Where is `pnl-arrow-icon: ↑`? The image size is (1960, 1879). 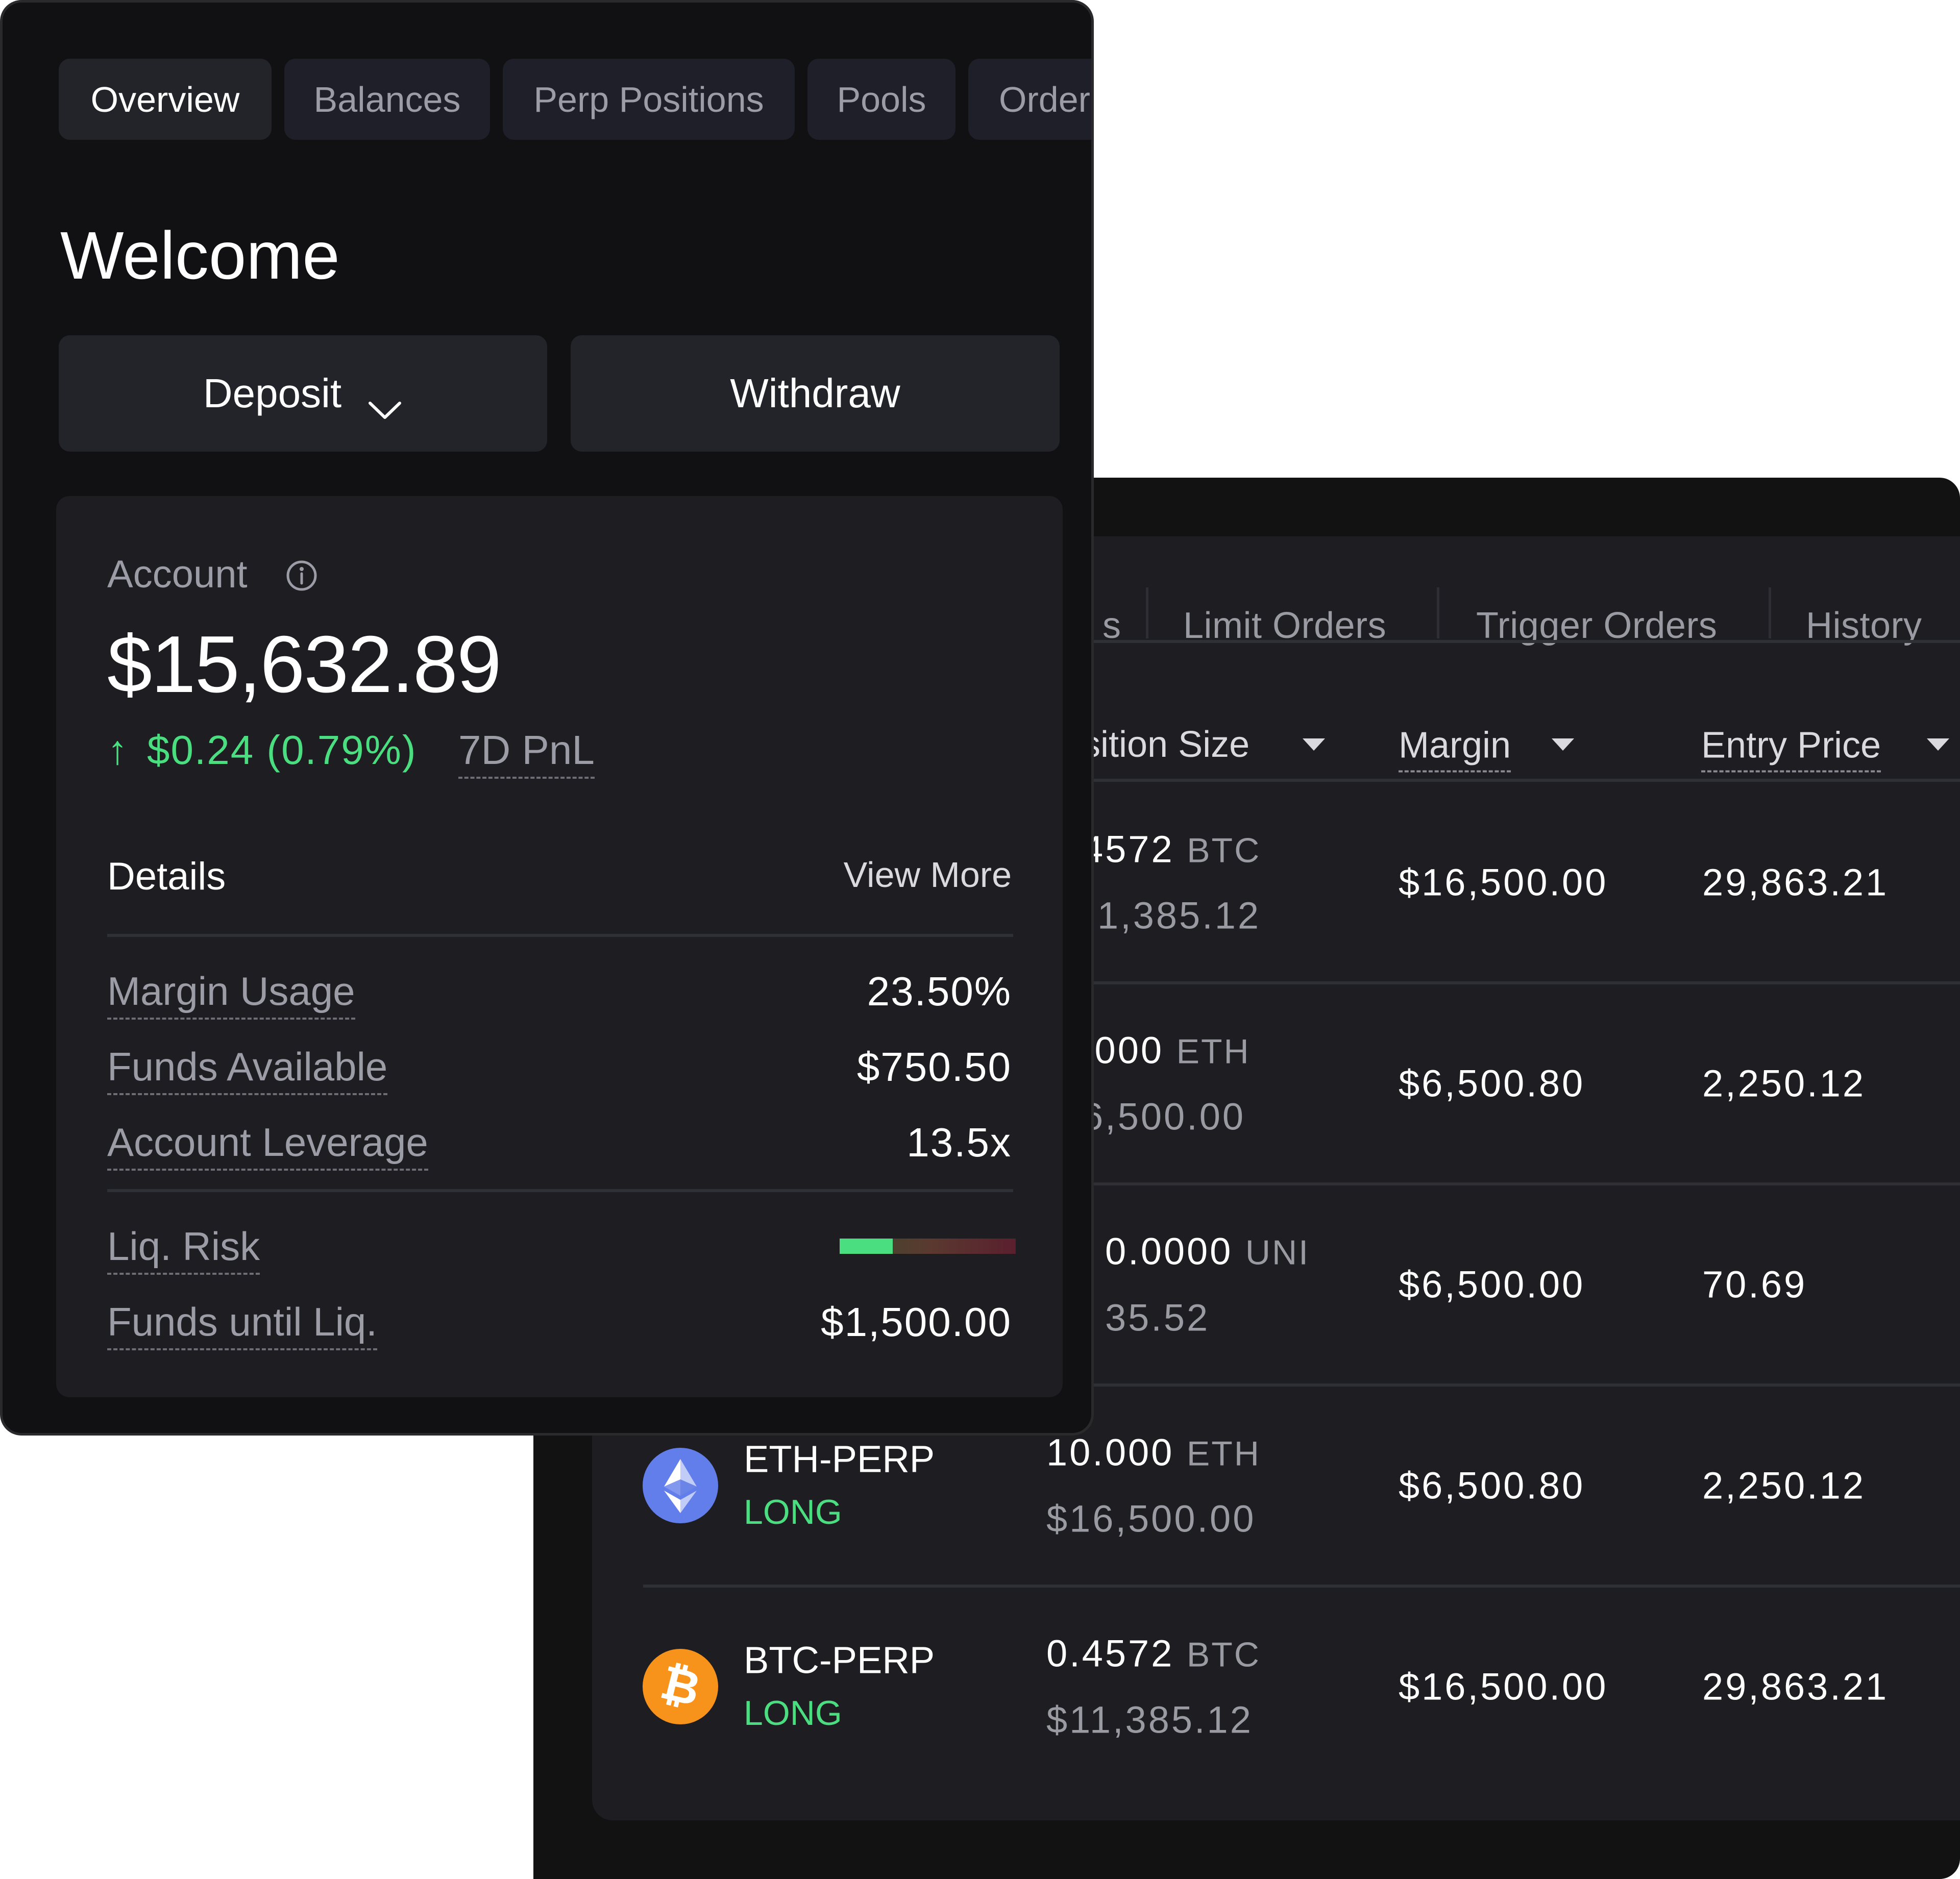
pnl-arrow-icon: ↑ is located at coordinates (117, 750).